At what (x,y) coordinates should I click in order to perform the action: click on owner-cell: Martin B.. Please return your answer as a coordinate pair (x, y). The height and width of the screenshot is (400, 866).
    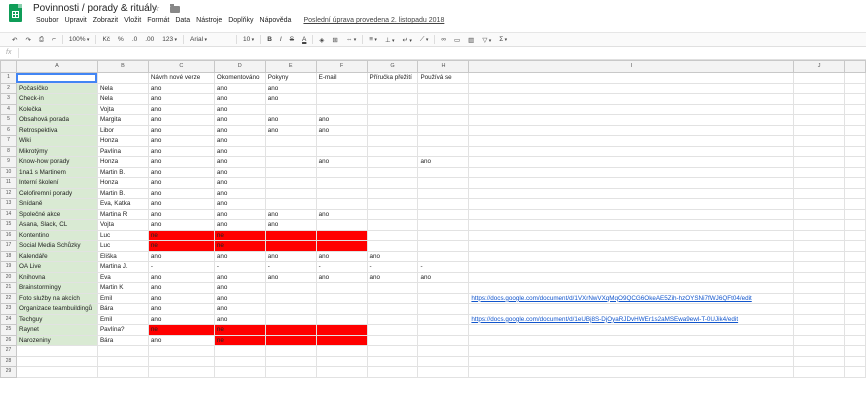
    Looking at the image, I should click on (122, 172).